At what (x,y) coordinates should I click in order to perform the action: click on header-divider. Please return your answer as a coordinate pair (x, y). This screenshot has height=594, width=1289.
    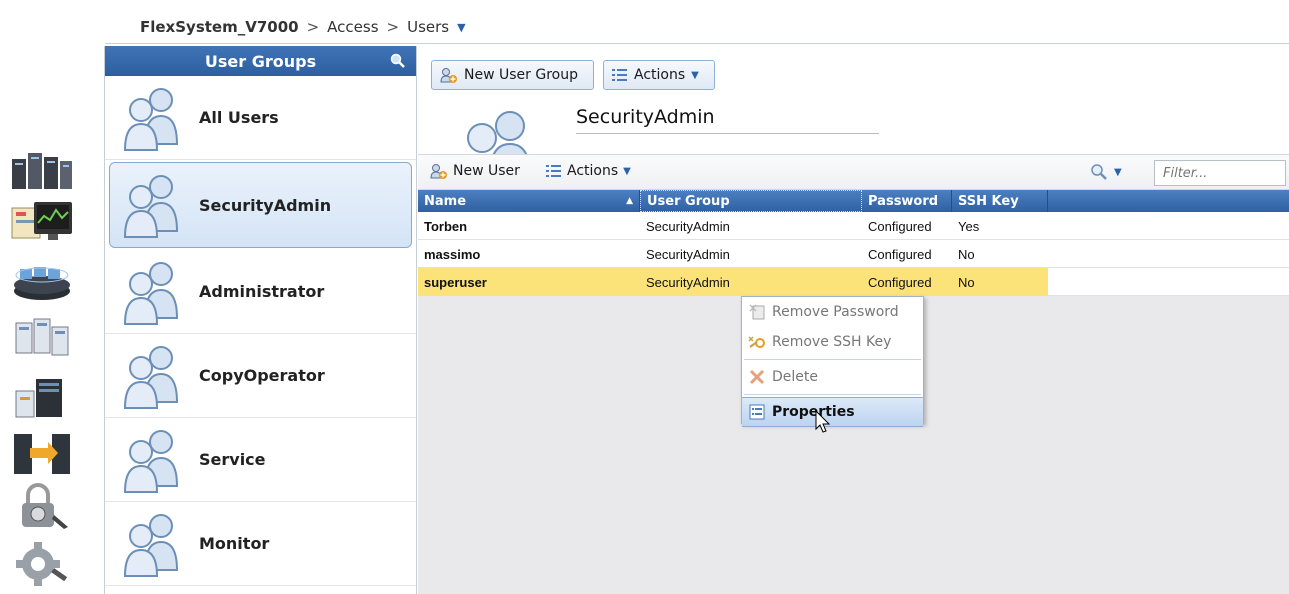
    Looking at the image, I should click on (697, 43).